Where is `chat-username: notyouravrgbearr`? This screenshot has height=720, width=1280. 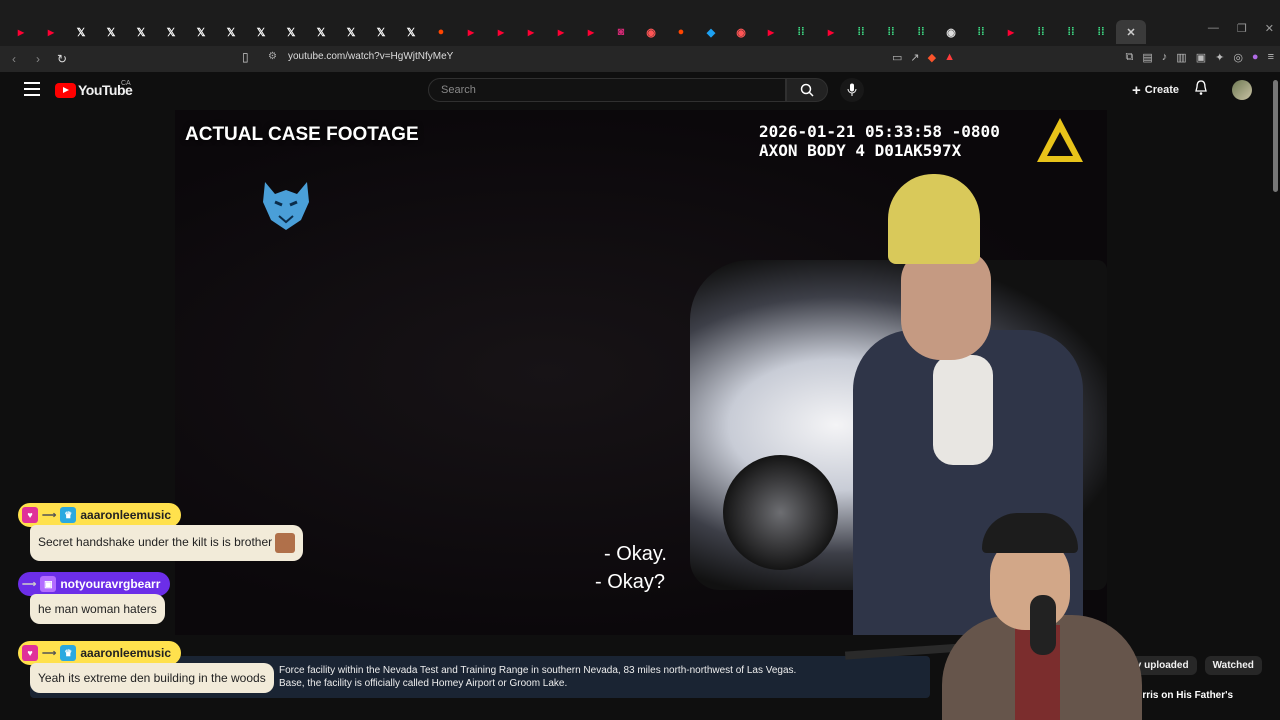
chat-username: notyouravrgbearr is located at coordinates (110, 584).